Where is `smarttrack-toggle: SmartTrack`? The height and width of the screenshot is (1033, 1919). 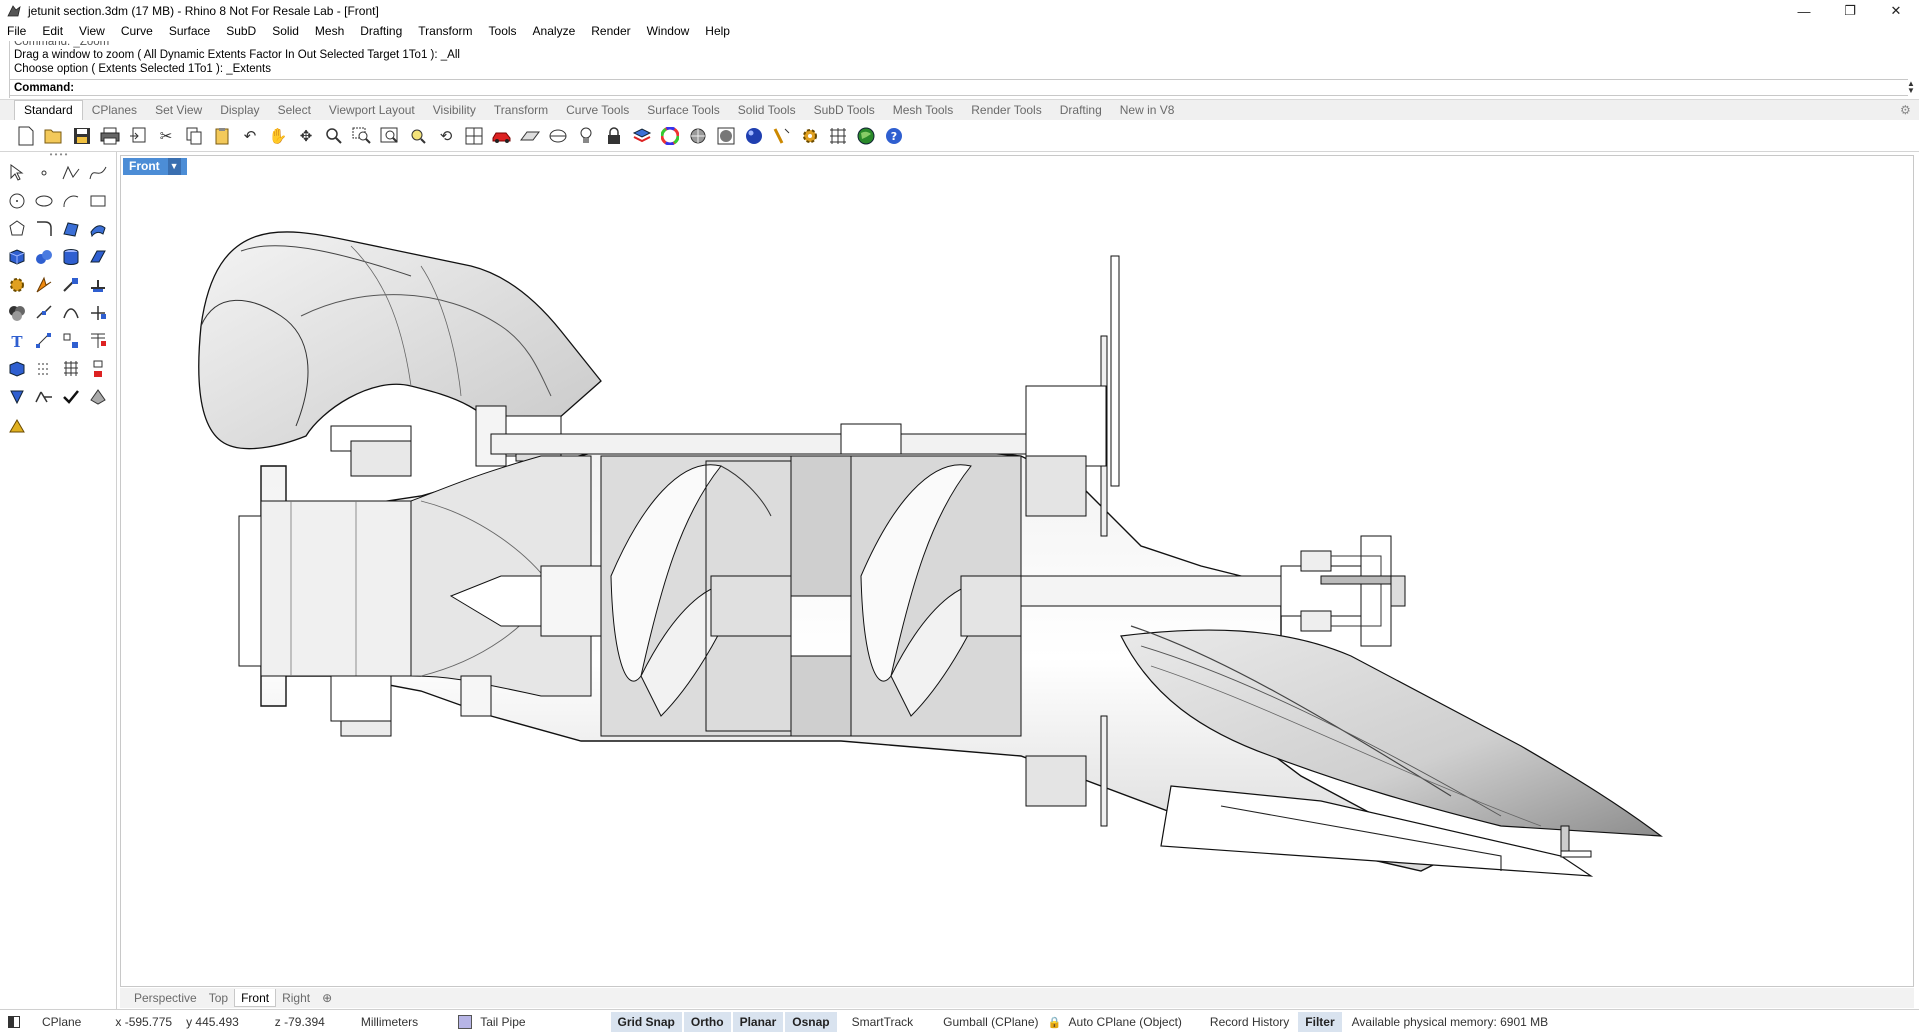
smarttrack-toggle: SmartTrack is located at coordinates (883, 1022).